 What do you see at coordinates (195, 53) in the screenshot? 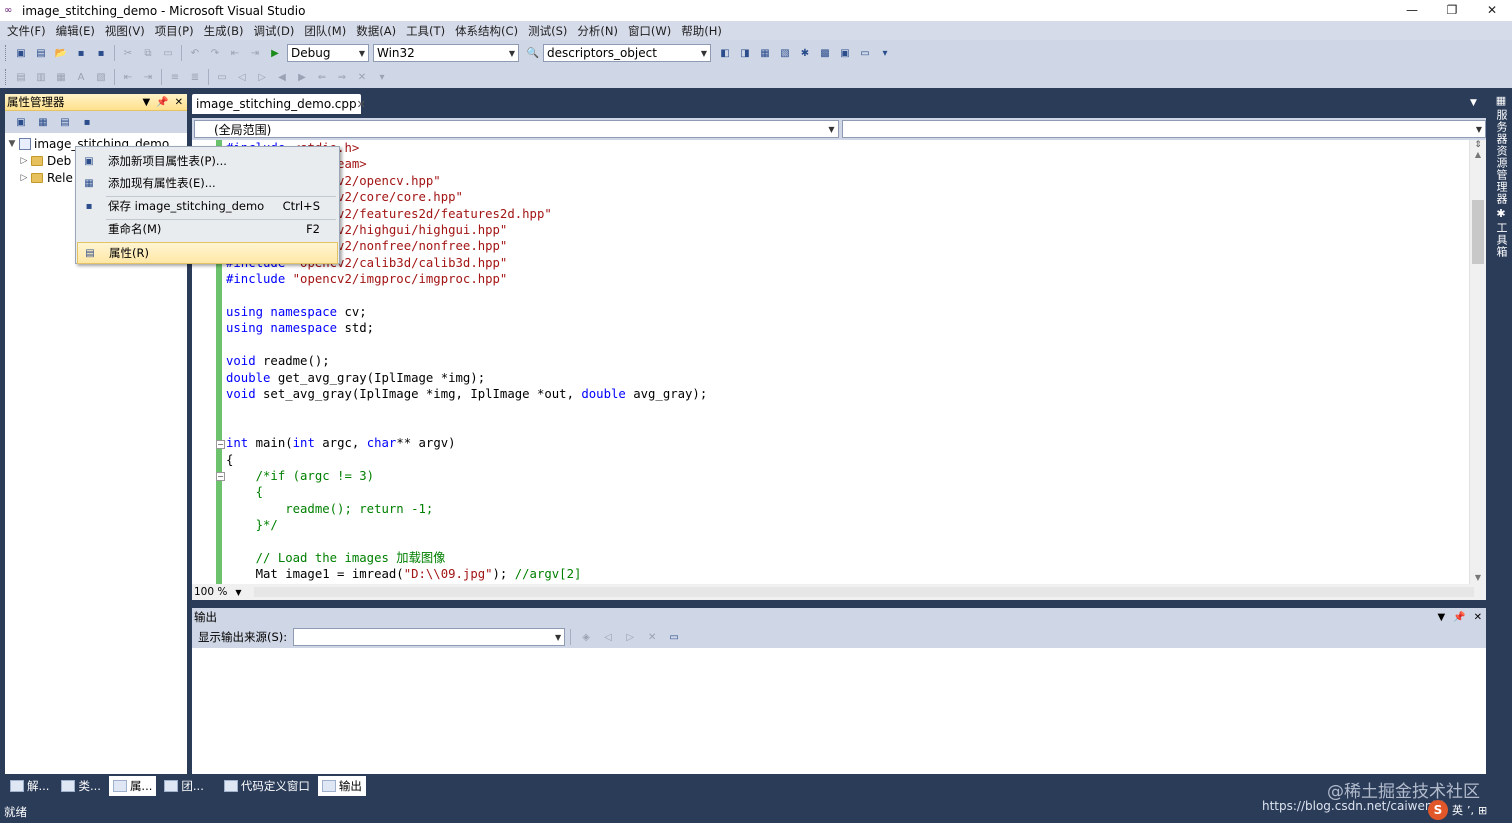
I see `undo-icon: ↶` at bounding box center [195, 53].